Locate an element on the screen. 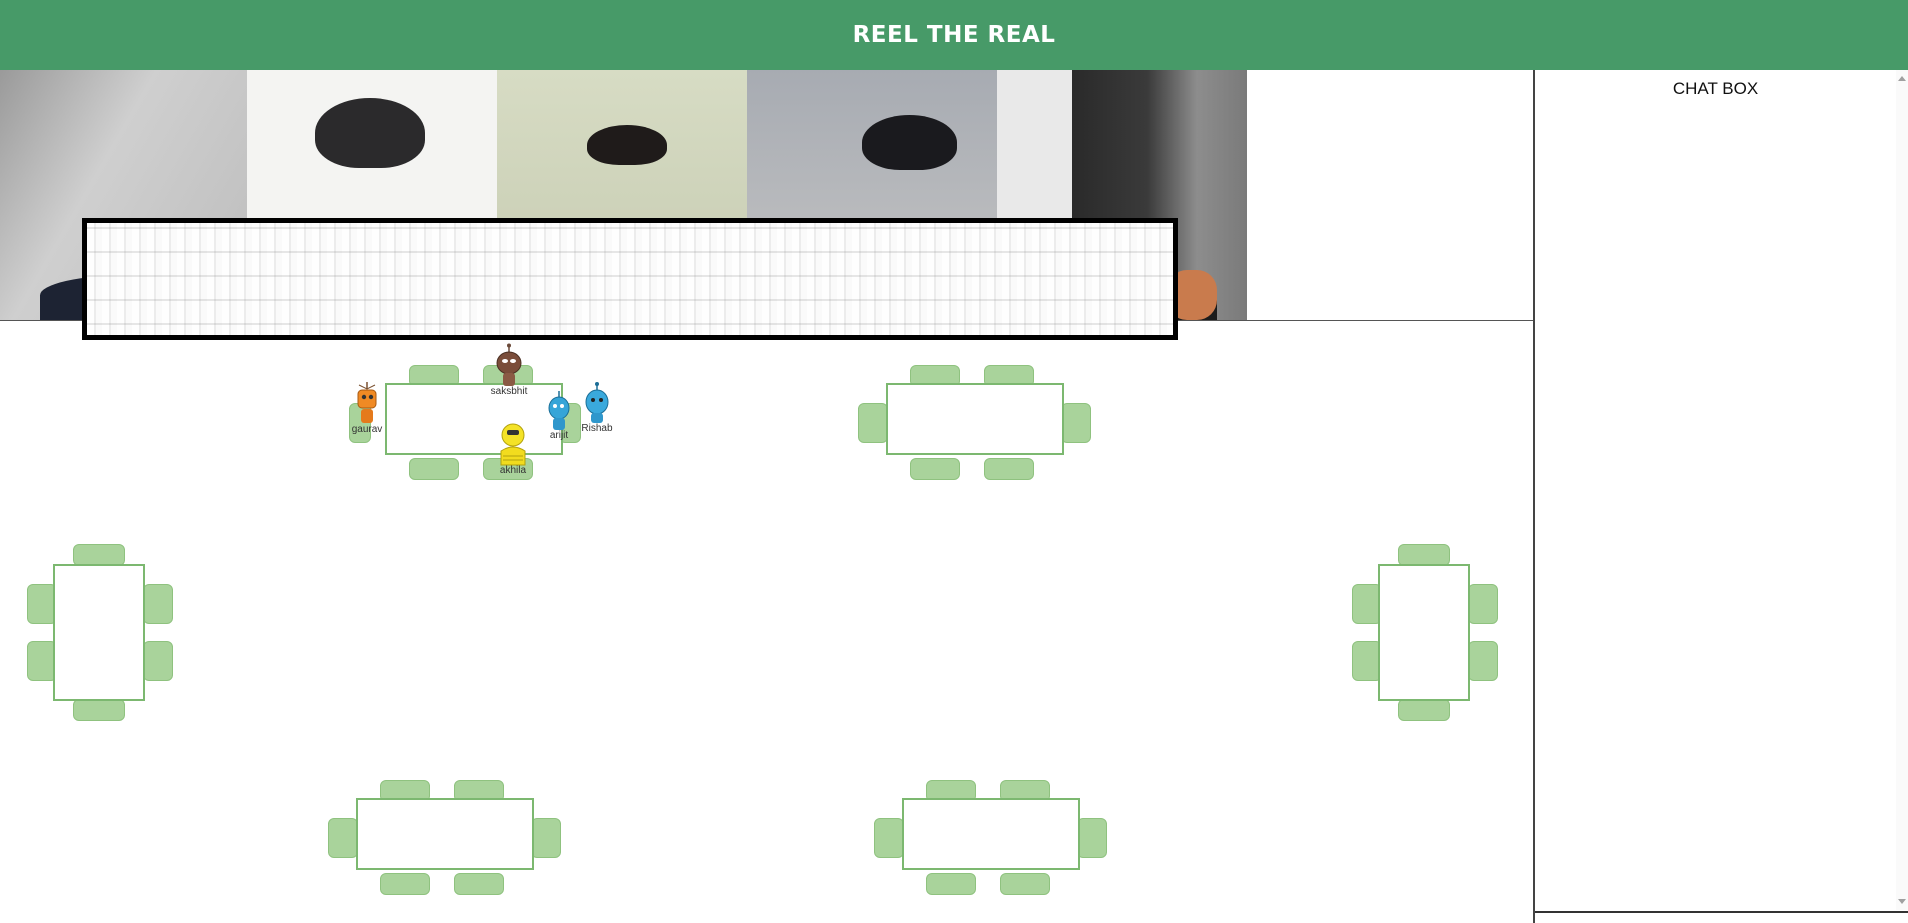  avatar-rishab: Rishab is located at coordinates (597, 408).